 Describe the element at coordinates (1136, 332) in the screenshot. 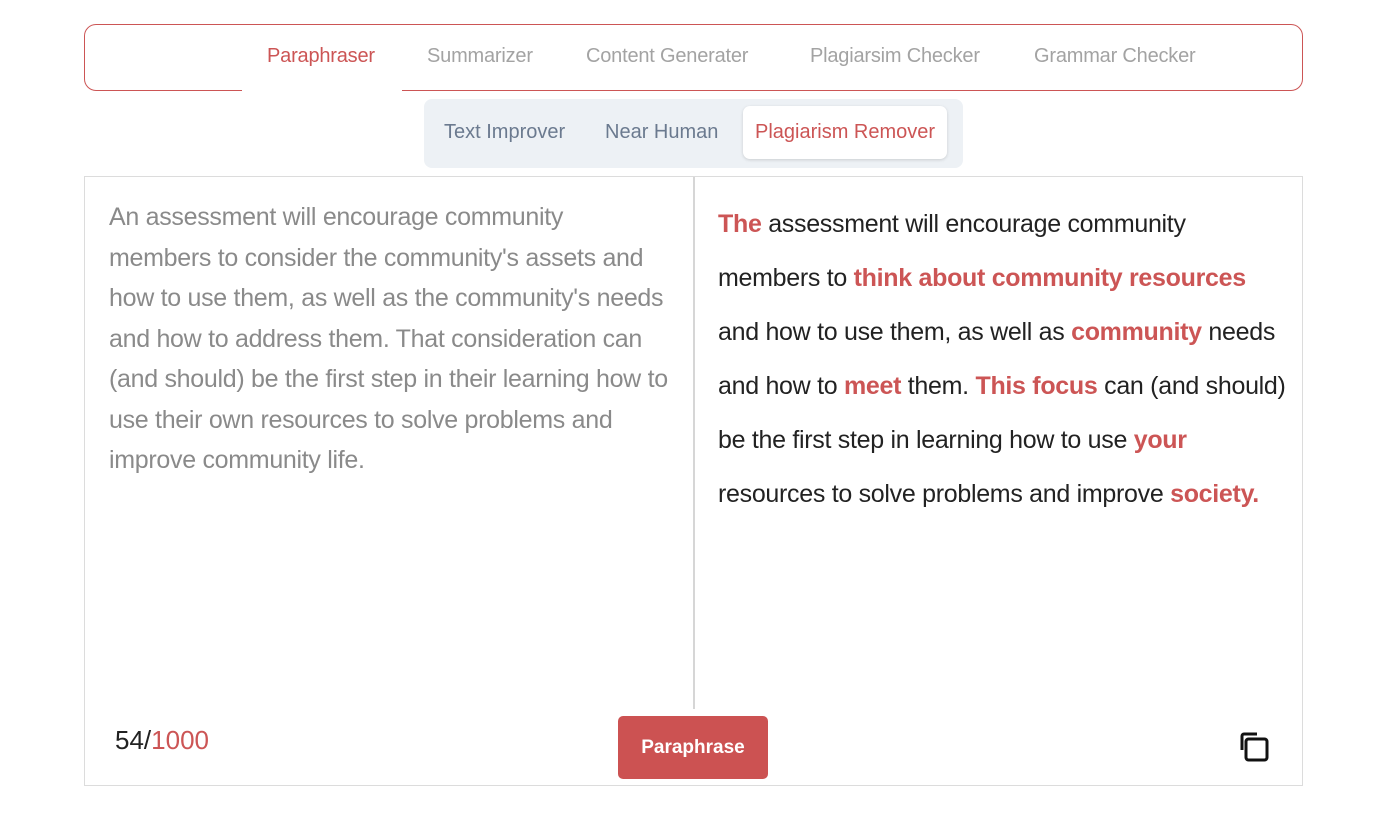

I see `changed-phrase: community` at that location.